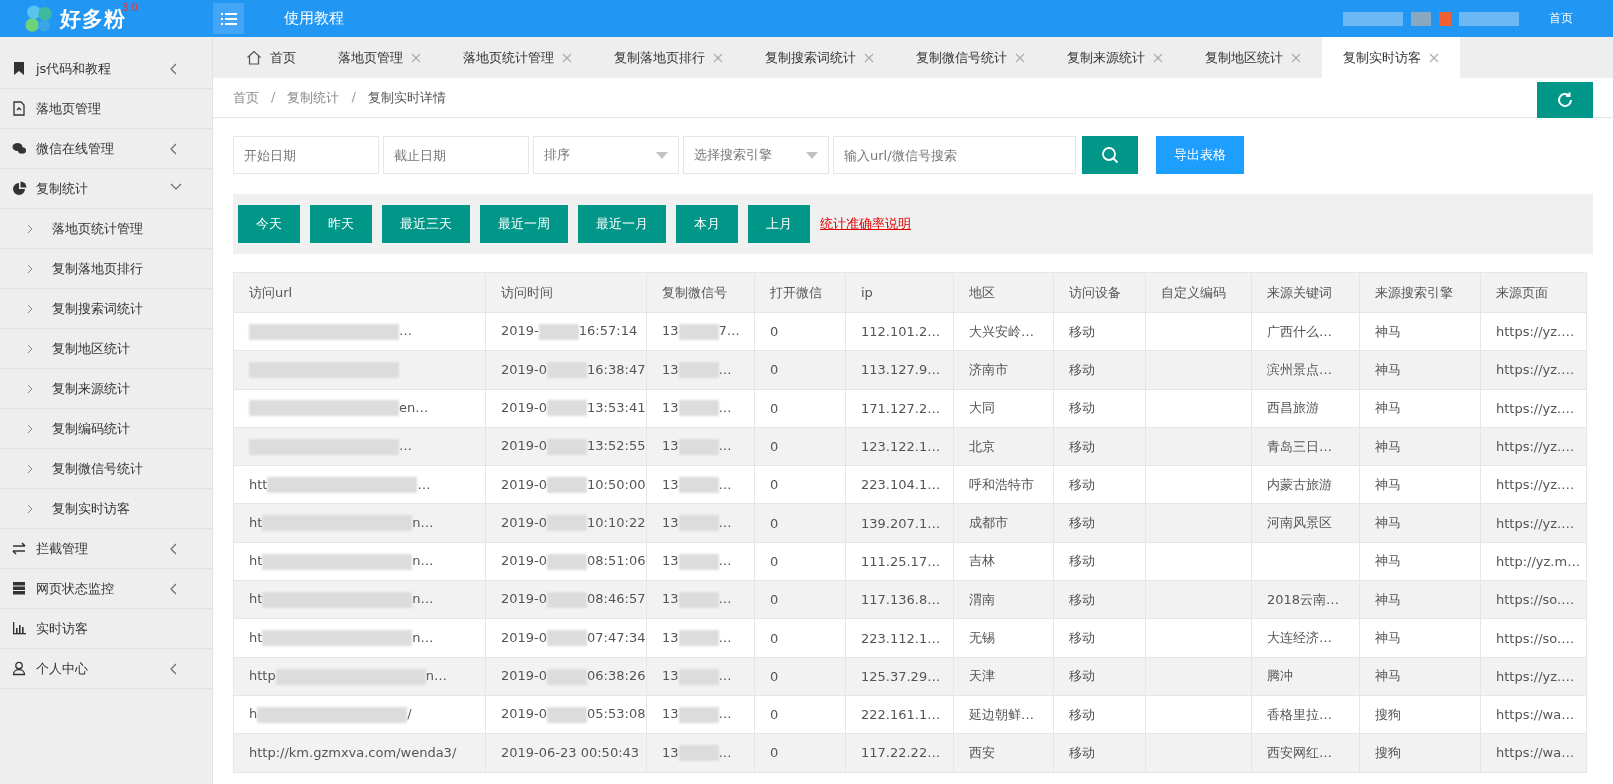  What do you see at coordinates (779, 224) in the screenshot?
I see `date-range-button: 上月` at bounding box center [779, 224].